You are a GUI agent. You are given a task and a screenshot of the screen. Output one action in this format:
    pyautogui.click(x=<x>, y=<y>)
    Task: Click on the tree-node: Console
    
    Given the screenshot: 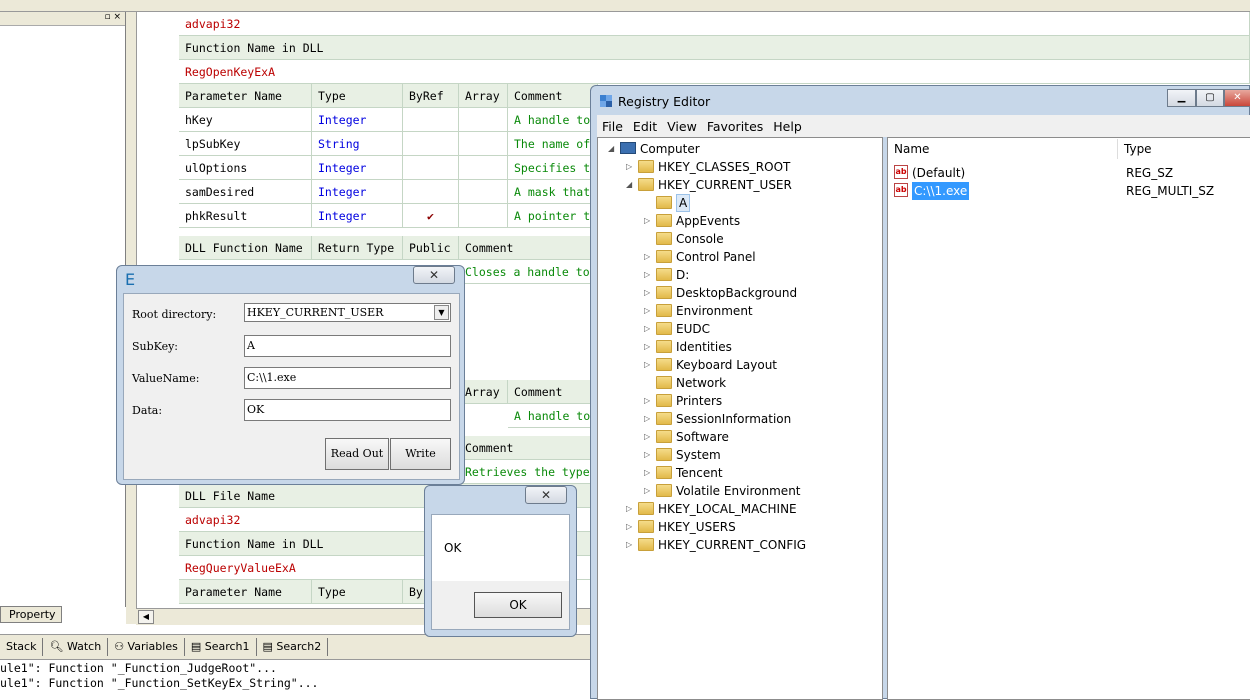 What is the action you would take?
    pyautogui.click(x=738, y=239)
    